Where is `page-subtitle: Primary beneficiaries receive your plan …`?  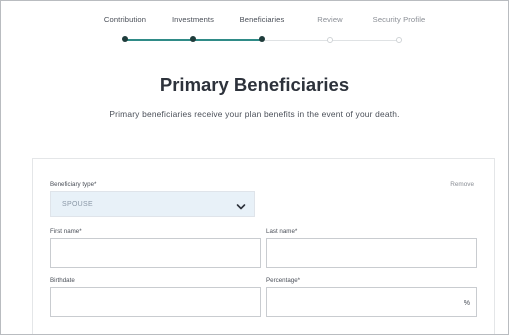 page-subtitle: Primary beneficiaries receive your plan … is located at coordinates (254, 114).